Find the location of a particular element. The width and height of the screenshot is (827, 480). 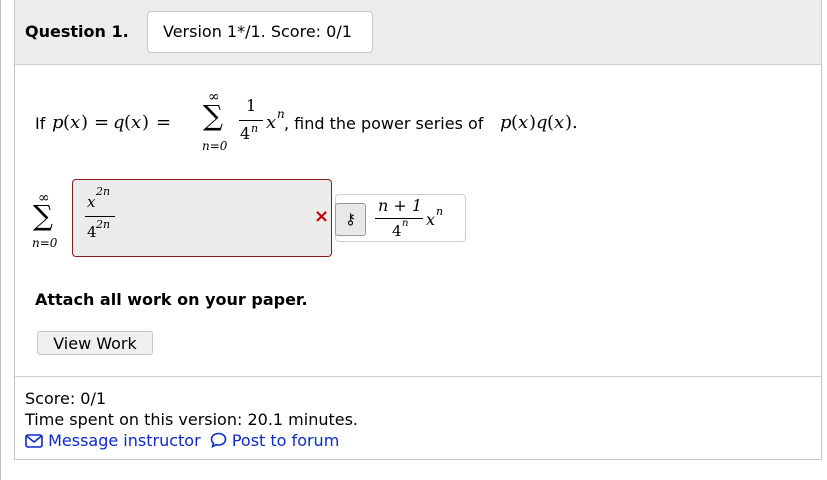

key-denominator-exponent: n is located at coordinates (405, 223).